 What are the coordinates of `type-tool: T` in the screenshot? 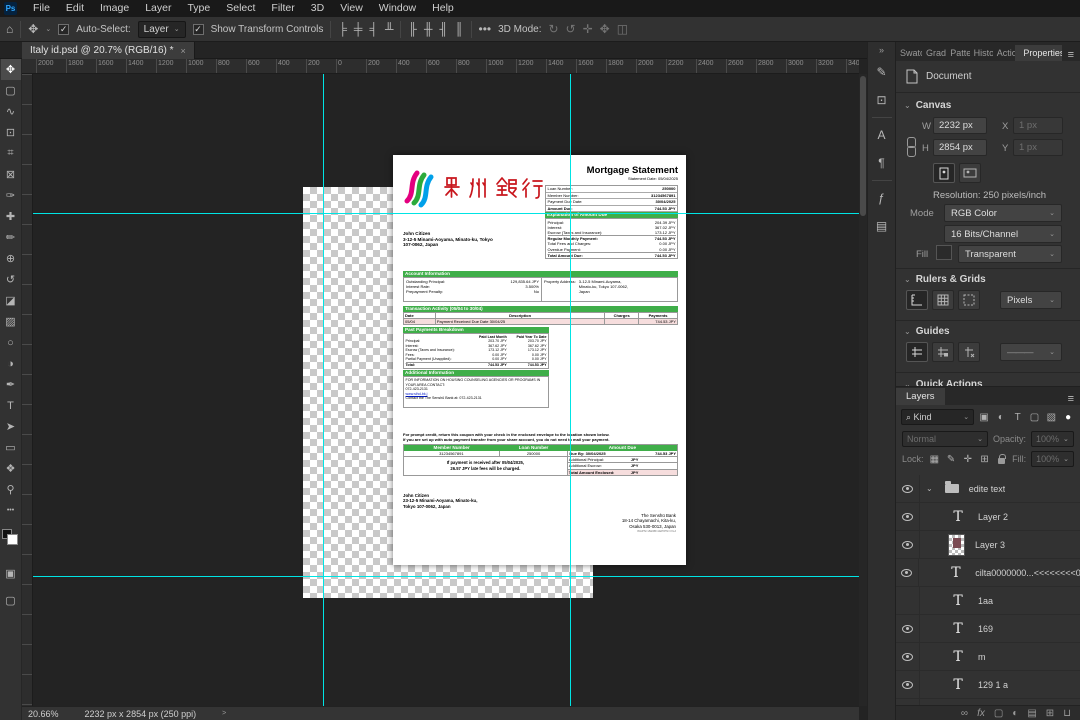 It's located at (11, 405).